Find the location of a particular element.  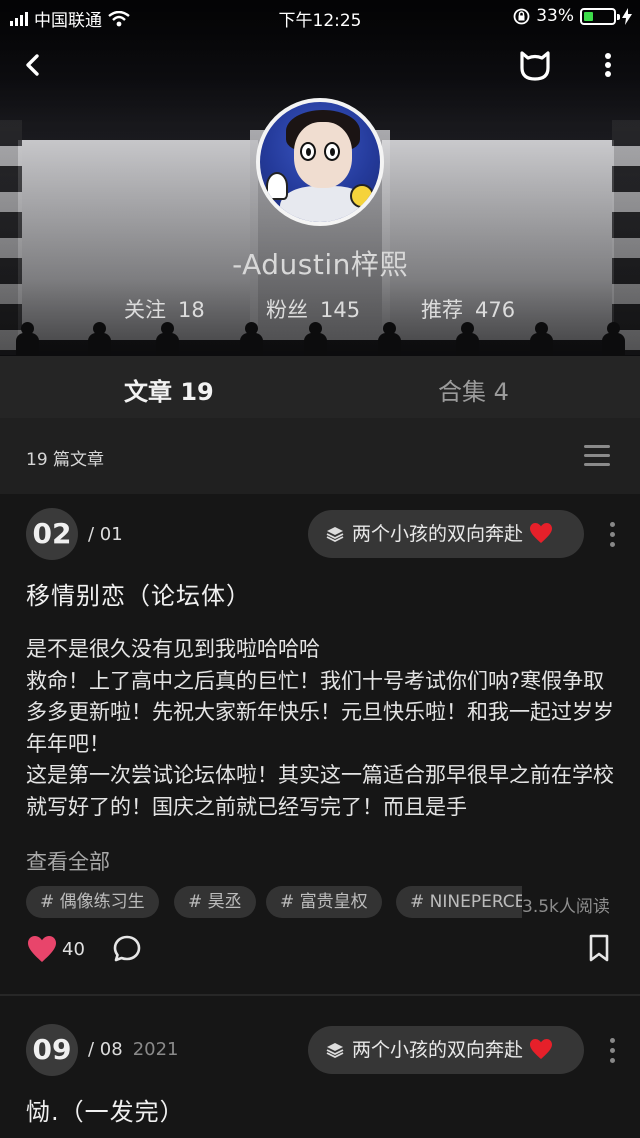

article-year: 2021 is located at coordinates (155, 1049).